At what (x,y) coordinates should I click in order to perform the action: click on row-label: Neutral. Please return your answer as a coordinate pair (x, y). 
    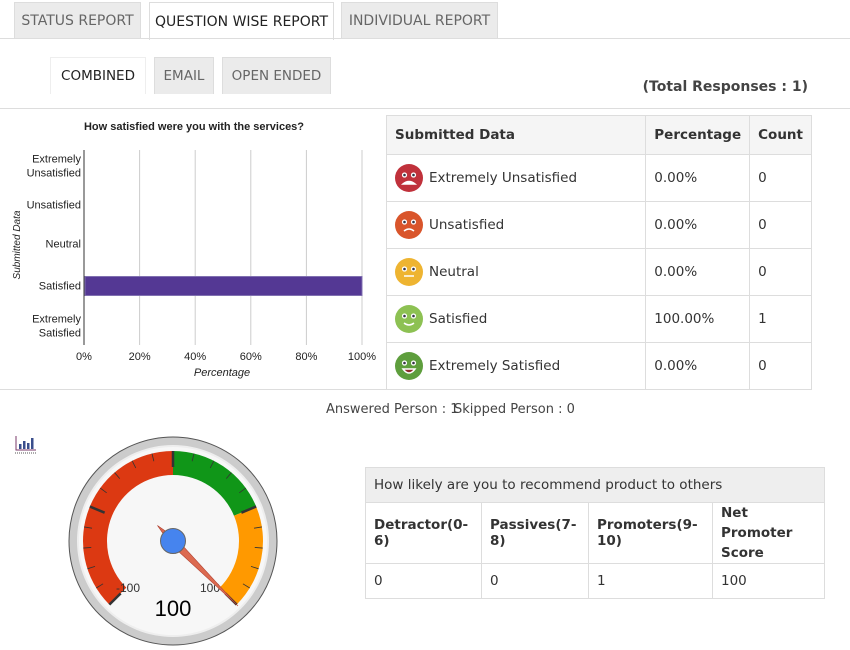
    Looking at the image, I should click on (454, 272).